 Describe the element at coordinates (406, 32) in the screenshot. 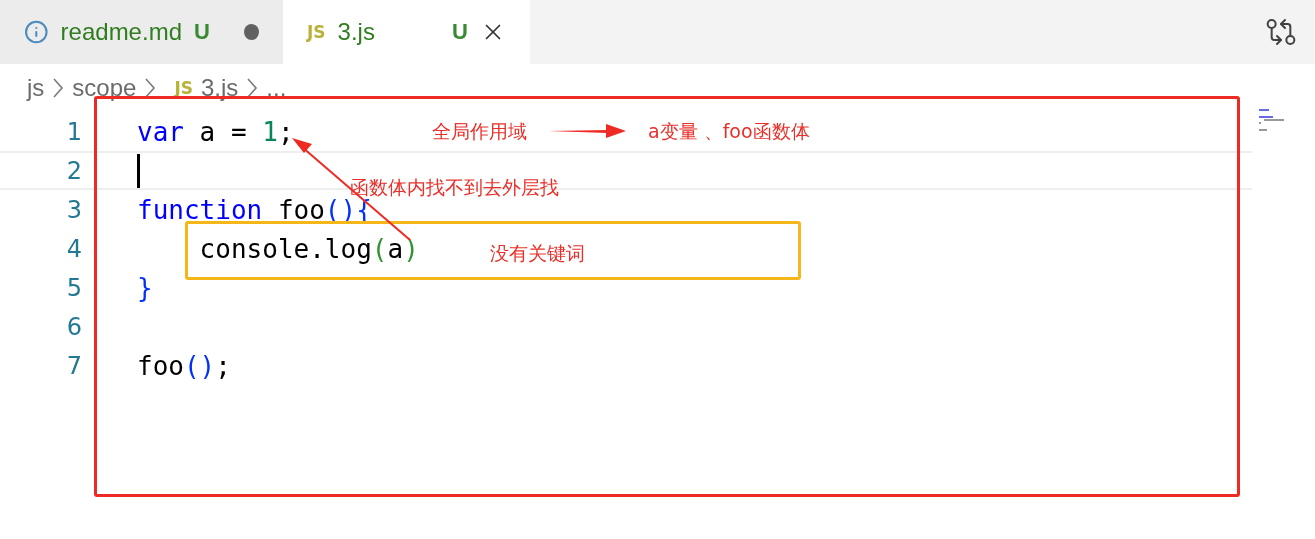

I see `editor-tab: JS 3.js U` at that location.